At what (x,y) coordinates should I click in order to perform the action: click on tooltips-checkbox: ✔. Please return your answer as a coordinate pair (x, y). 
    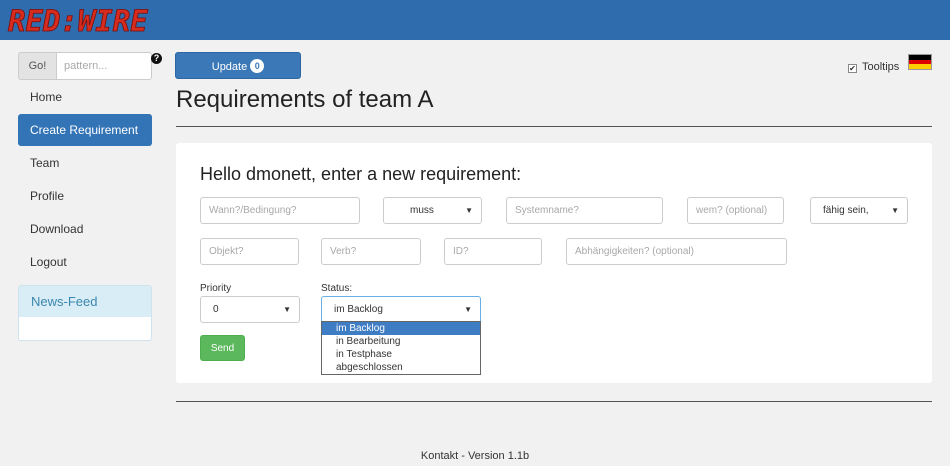
    Looking at the image, I should click on (852, 68).